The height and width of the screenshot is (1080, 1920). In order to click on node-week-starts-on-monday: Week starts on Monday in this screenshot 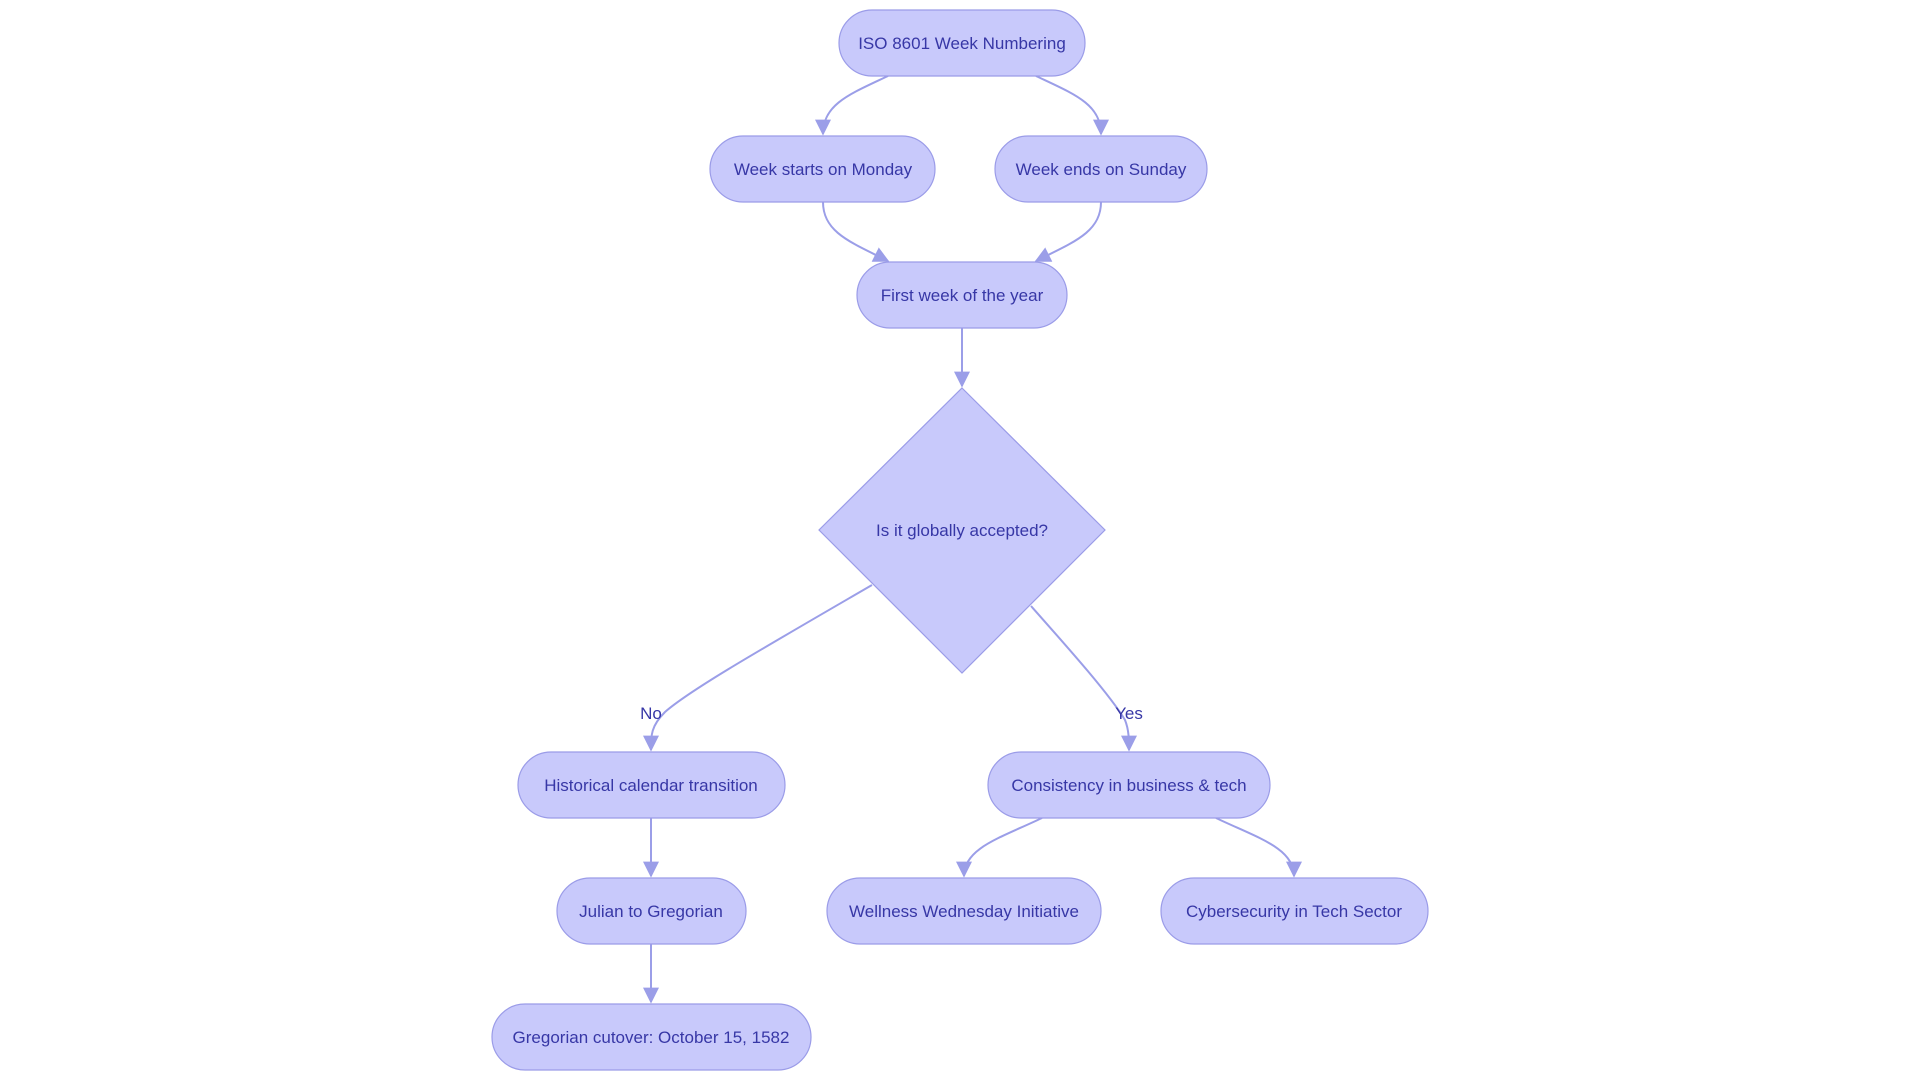, I will do `click(822, 169)`.